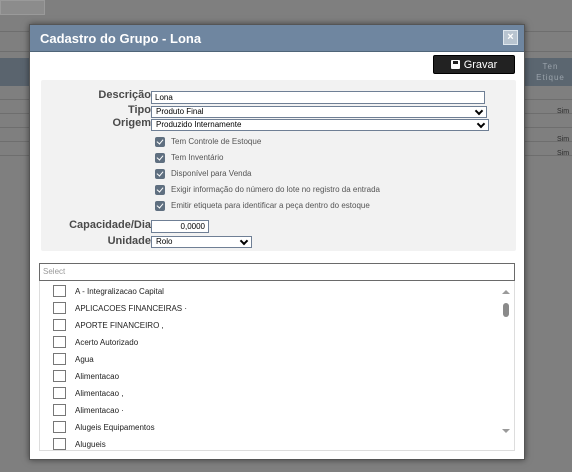 This screenshot has height=472, width=572. Describe the element at coordinates (480, 64) in the screenshot. I see `save-button-label: Gravar` at that location.